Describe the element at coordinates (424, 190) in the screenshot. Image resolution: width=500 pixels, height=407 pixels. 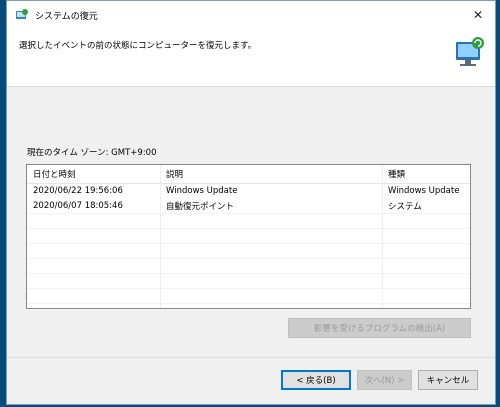
I see `row-type: Windows Update` at that location.